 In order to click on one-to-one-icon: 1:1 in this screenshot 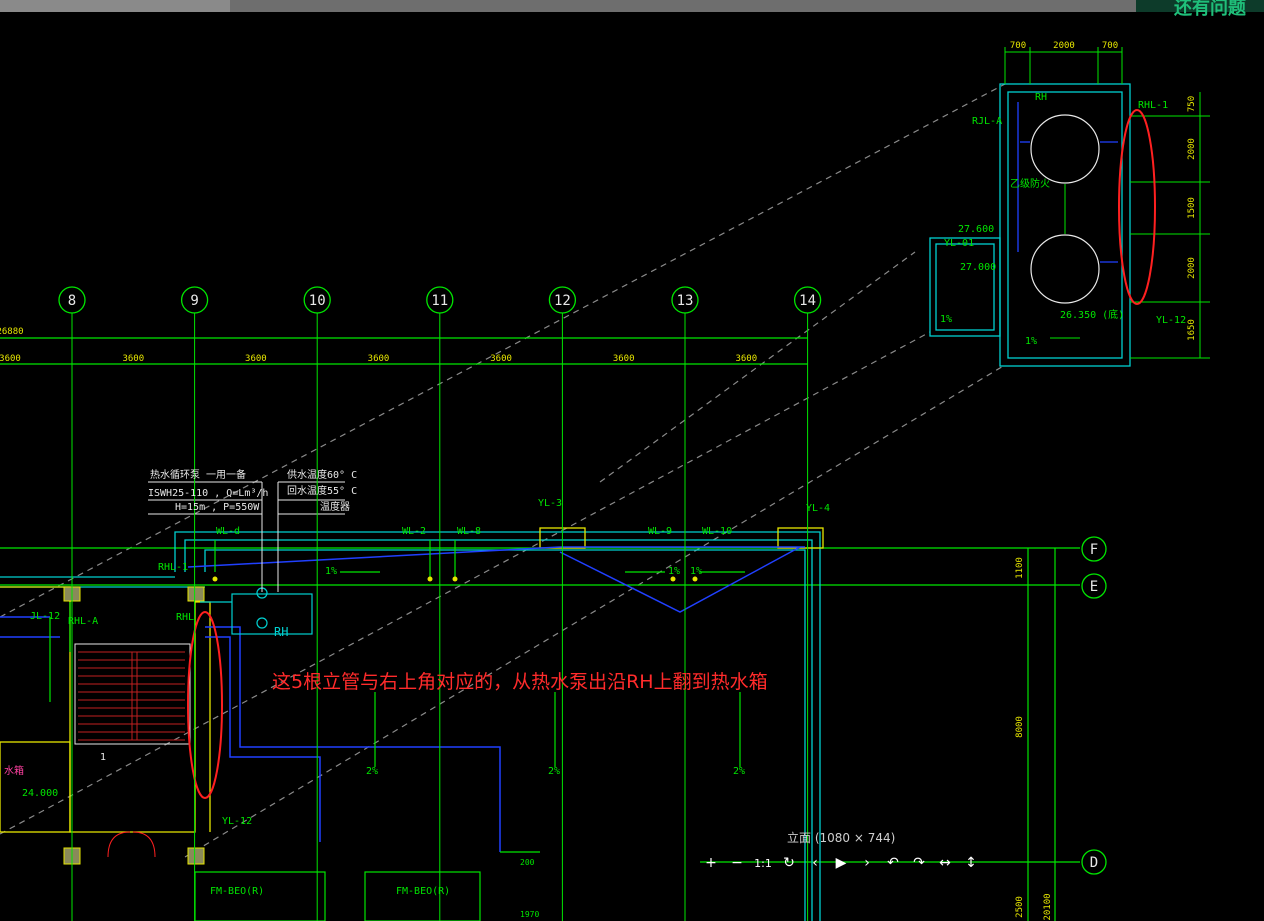, I will do `click(763, 863)`.